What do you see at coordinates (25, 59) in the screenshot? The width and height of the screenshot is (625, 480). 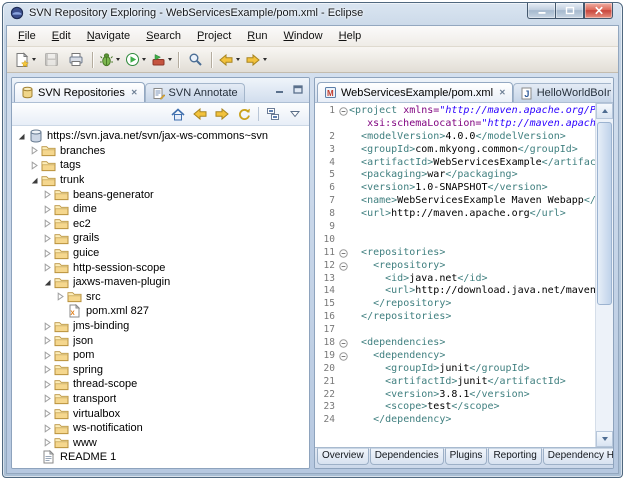 I see `new-wizard-button` at bounding box center [25, 59].